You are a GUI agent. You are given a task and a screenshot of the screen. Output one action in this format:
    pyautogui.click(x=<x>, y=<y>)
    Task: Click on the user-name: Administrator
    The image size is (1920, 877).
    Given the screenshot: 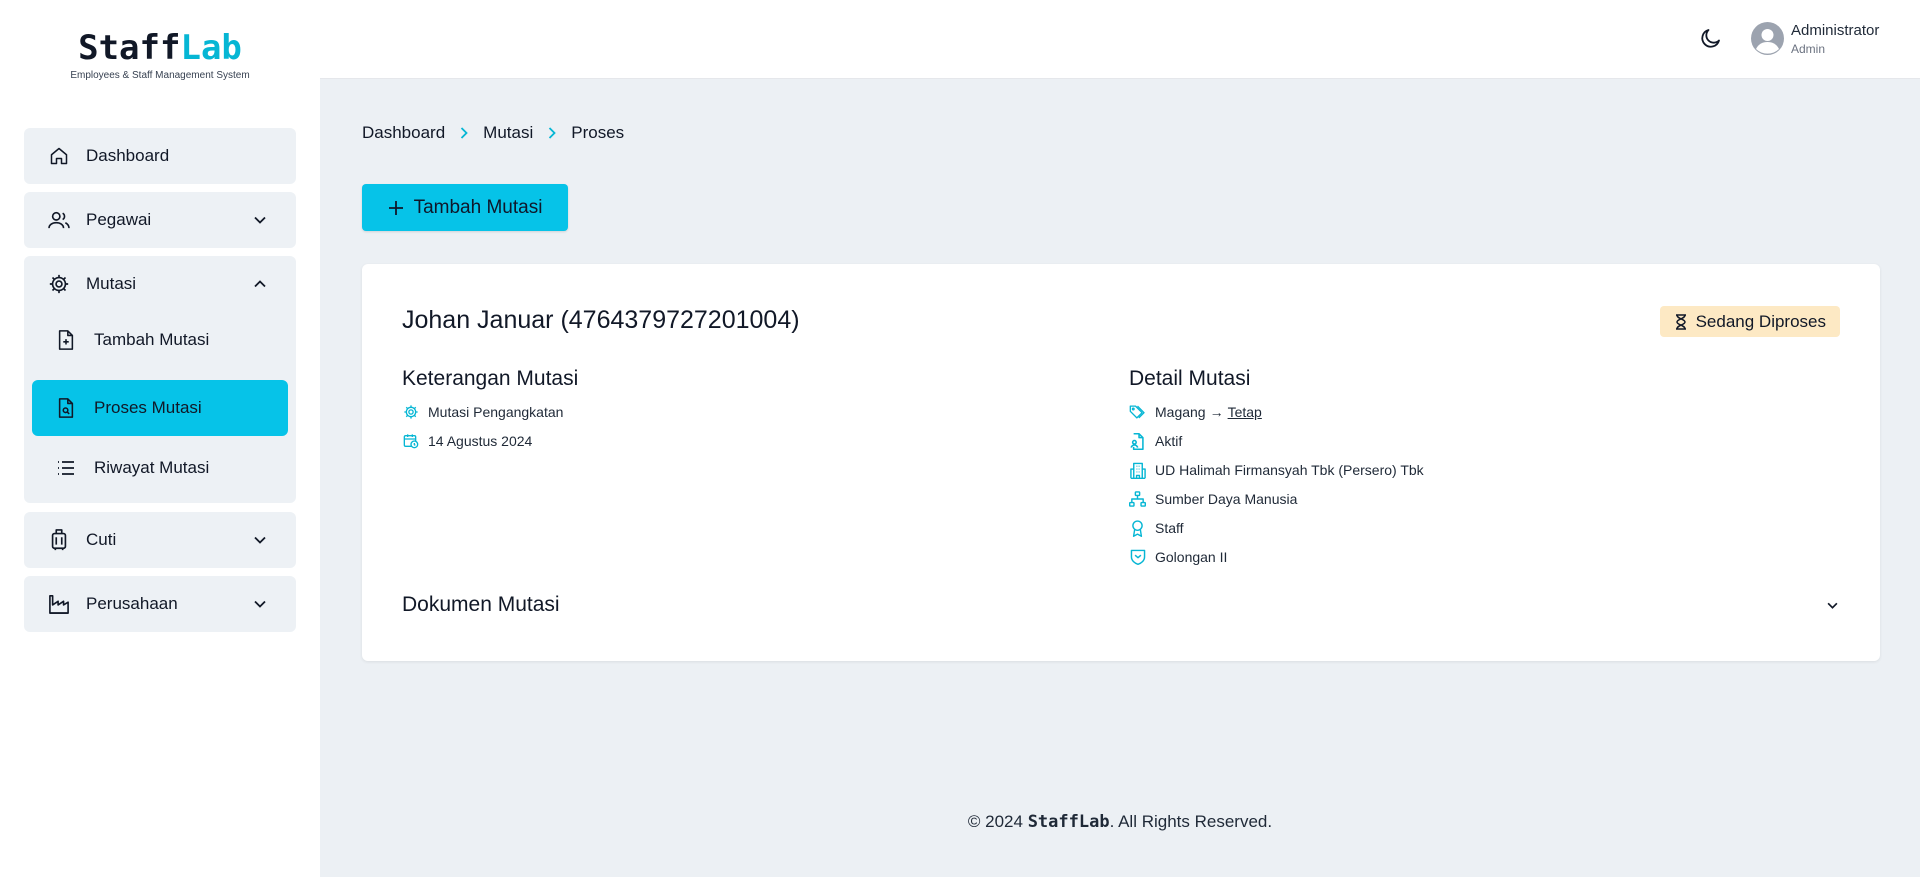 What is the action you would take?
    pyautogui.click(x=1835, y=30)
    